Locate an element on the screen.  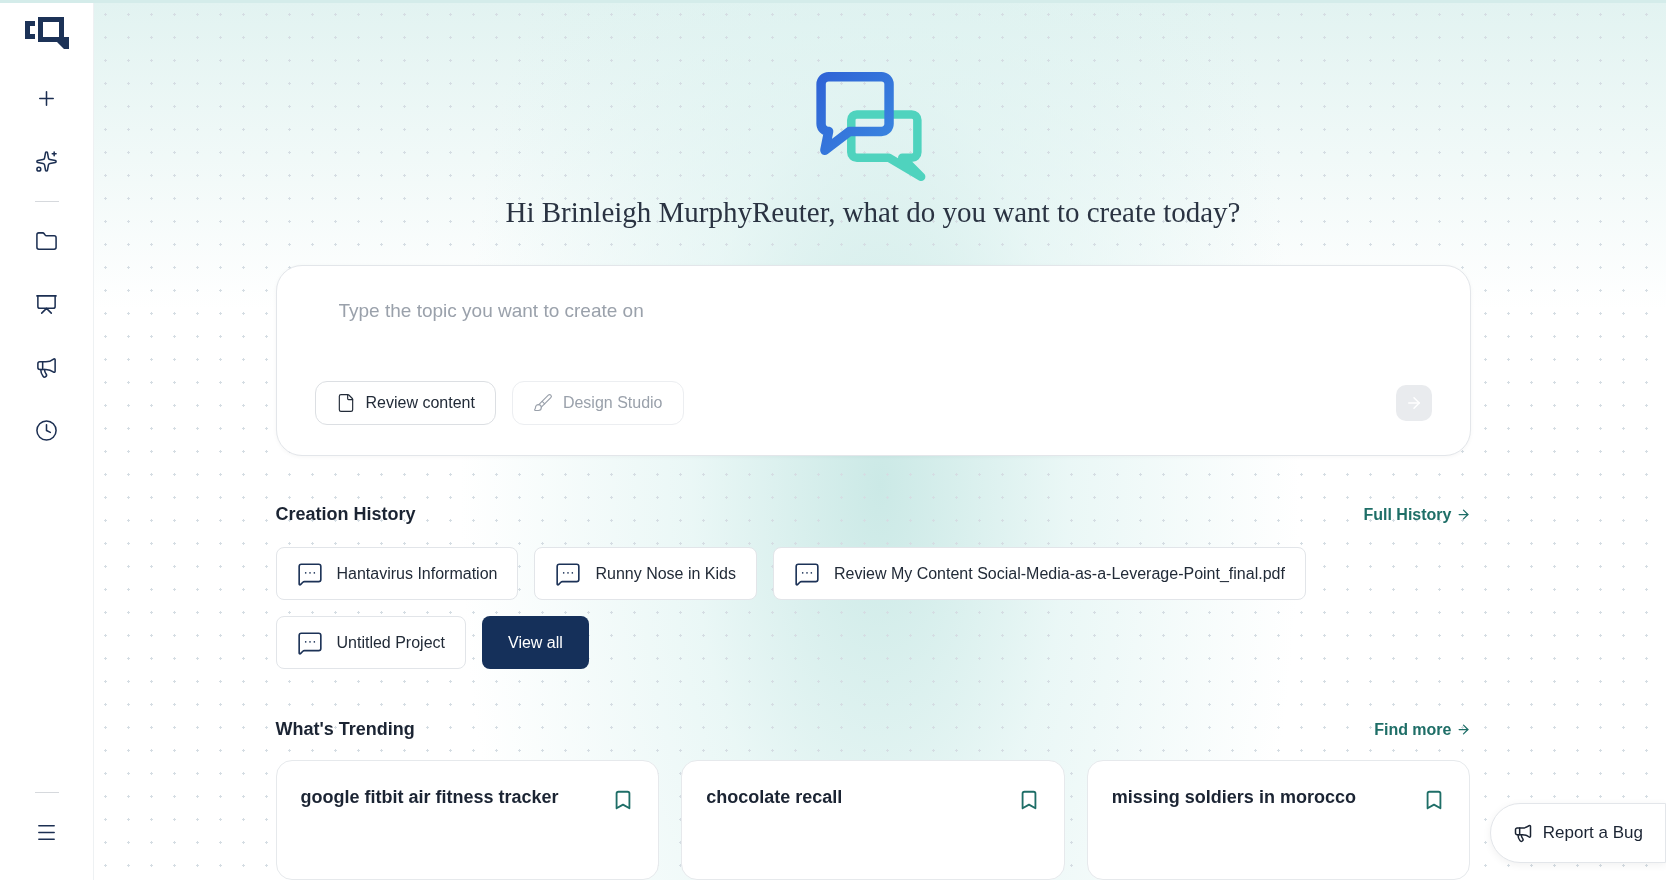
presentation-icon is located at coordinates (46, 304).